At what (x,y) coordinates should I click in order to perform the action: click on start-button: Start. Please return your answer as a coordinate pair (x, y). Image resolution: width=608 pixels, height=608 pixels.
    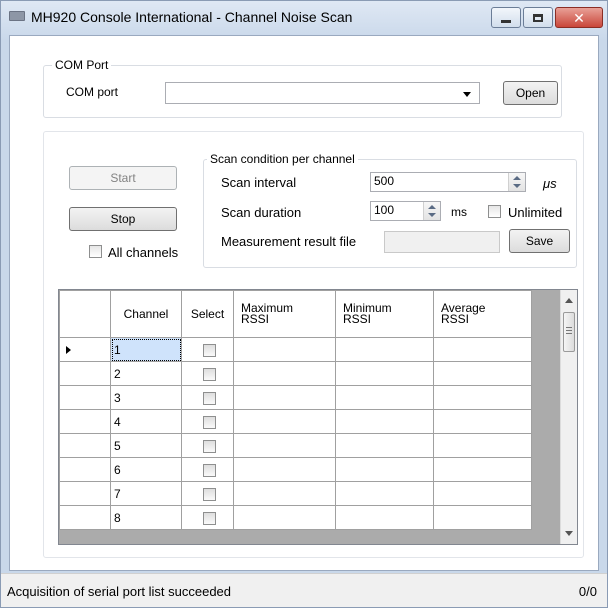
    Looking at the image, I should click on (123, 178).